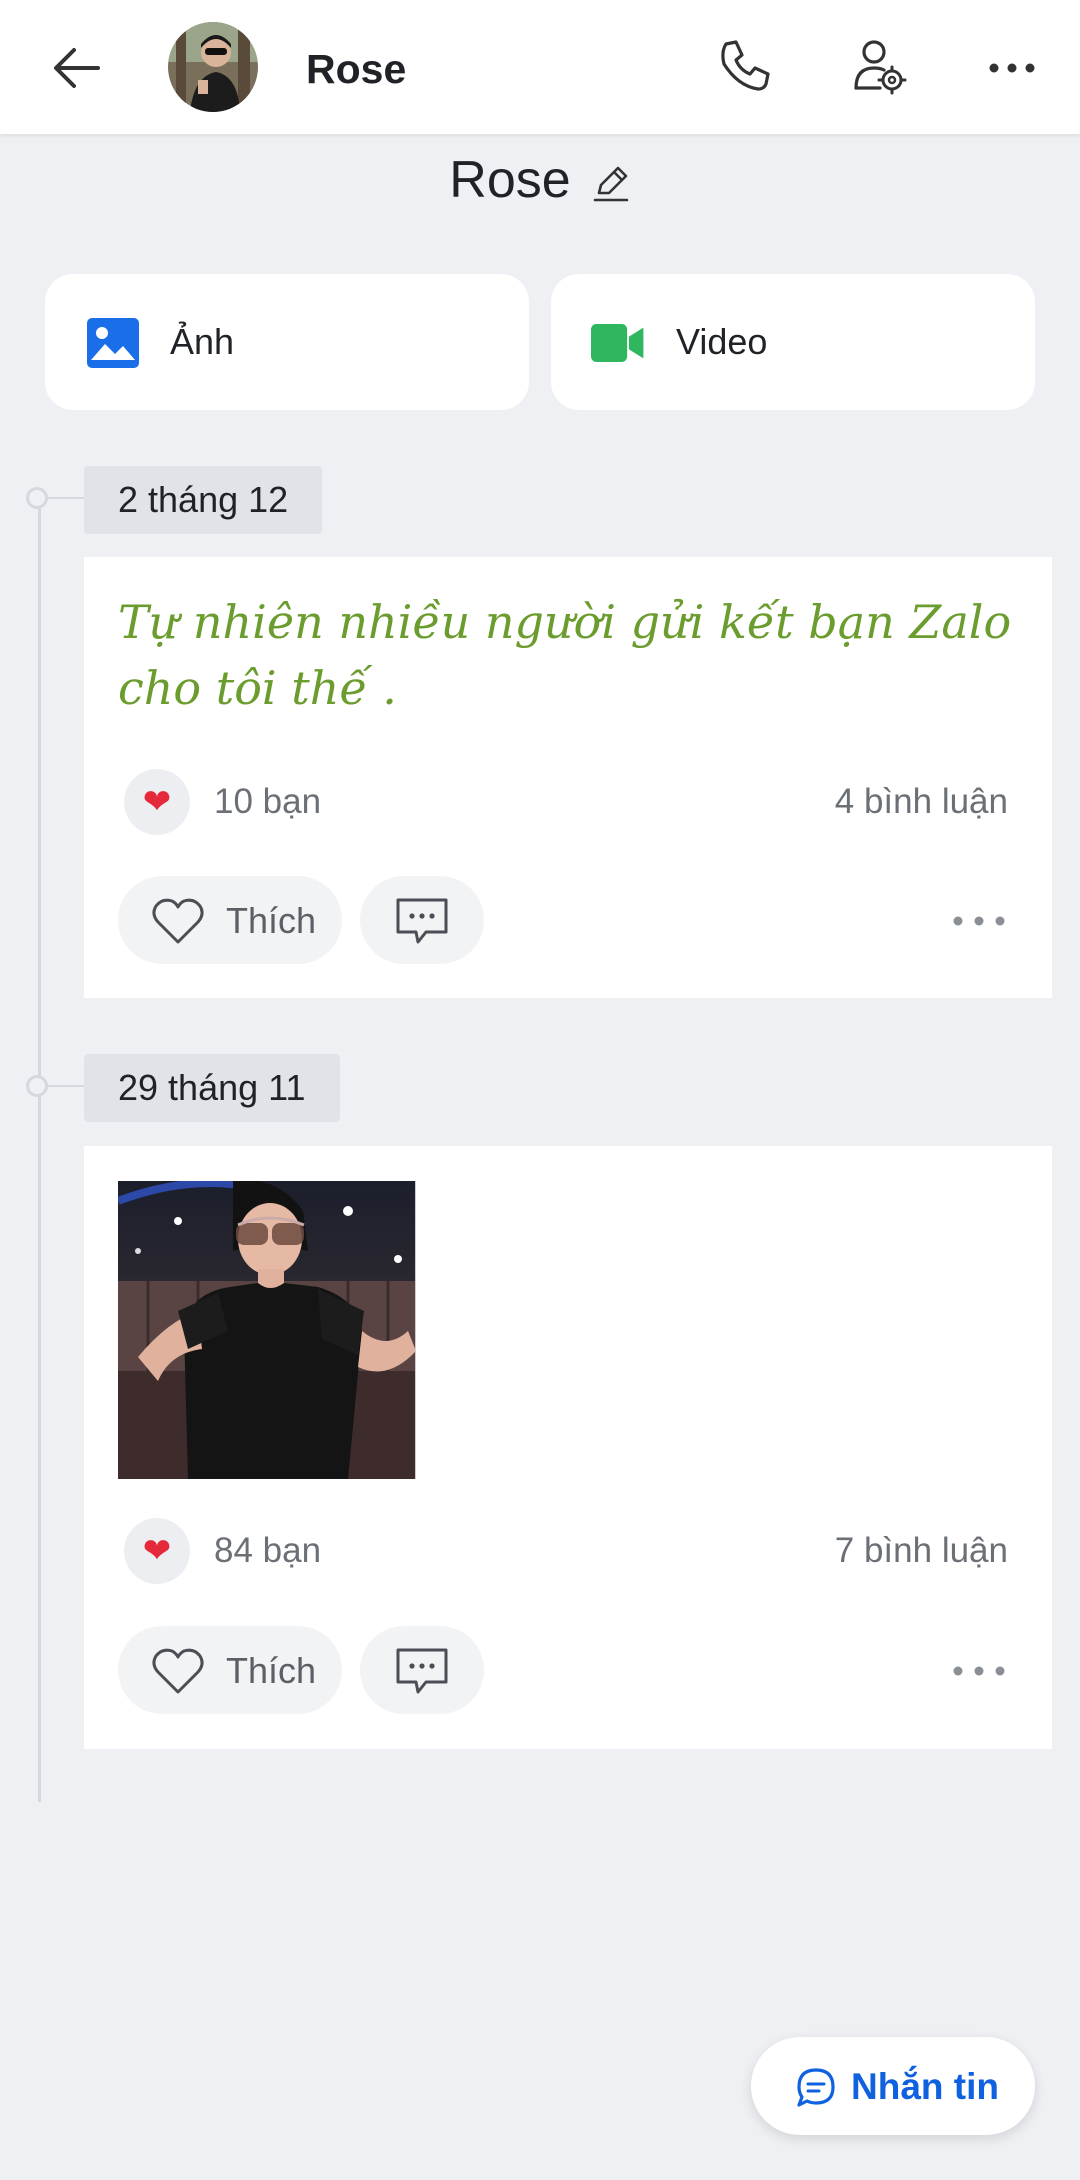 This screenshot has height=2180, width=1080. What do you see at coordinates (356, 69) in the screenshot?
I see `header-title: Rose` at bounding box center [356, 69].